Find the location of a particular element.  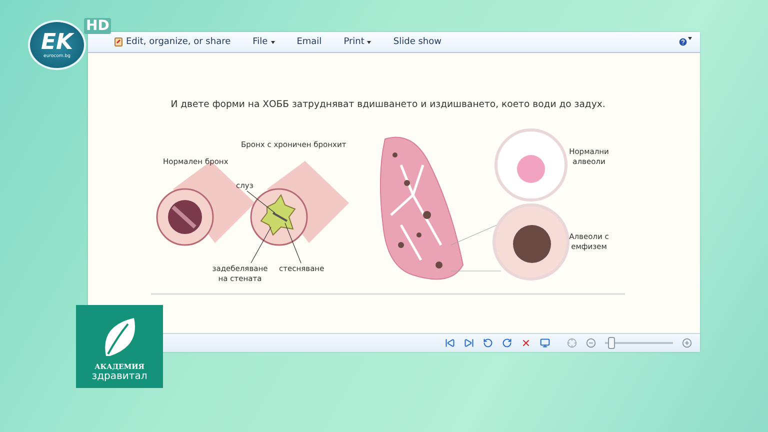

leader-line is located at coordinates (476, 248).